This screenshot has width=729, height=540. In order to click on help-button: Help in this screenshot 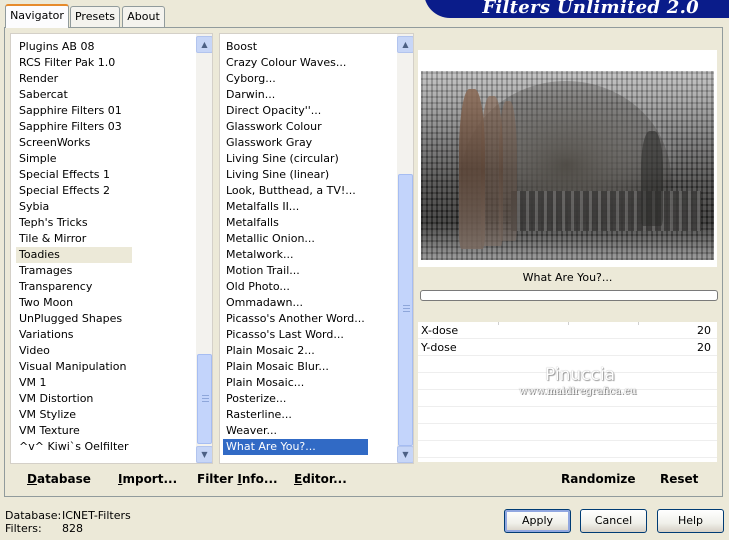, I will do `click(690, 521)`.